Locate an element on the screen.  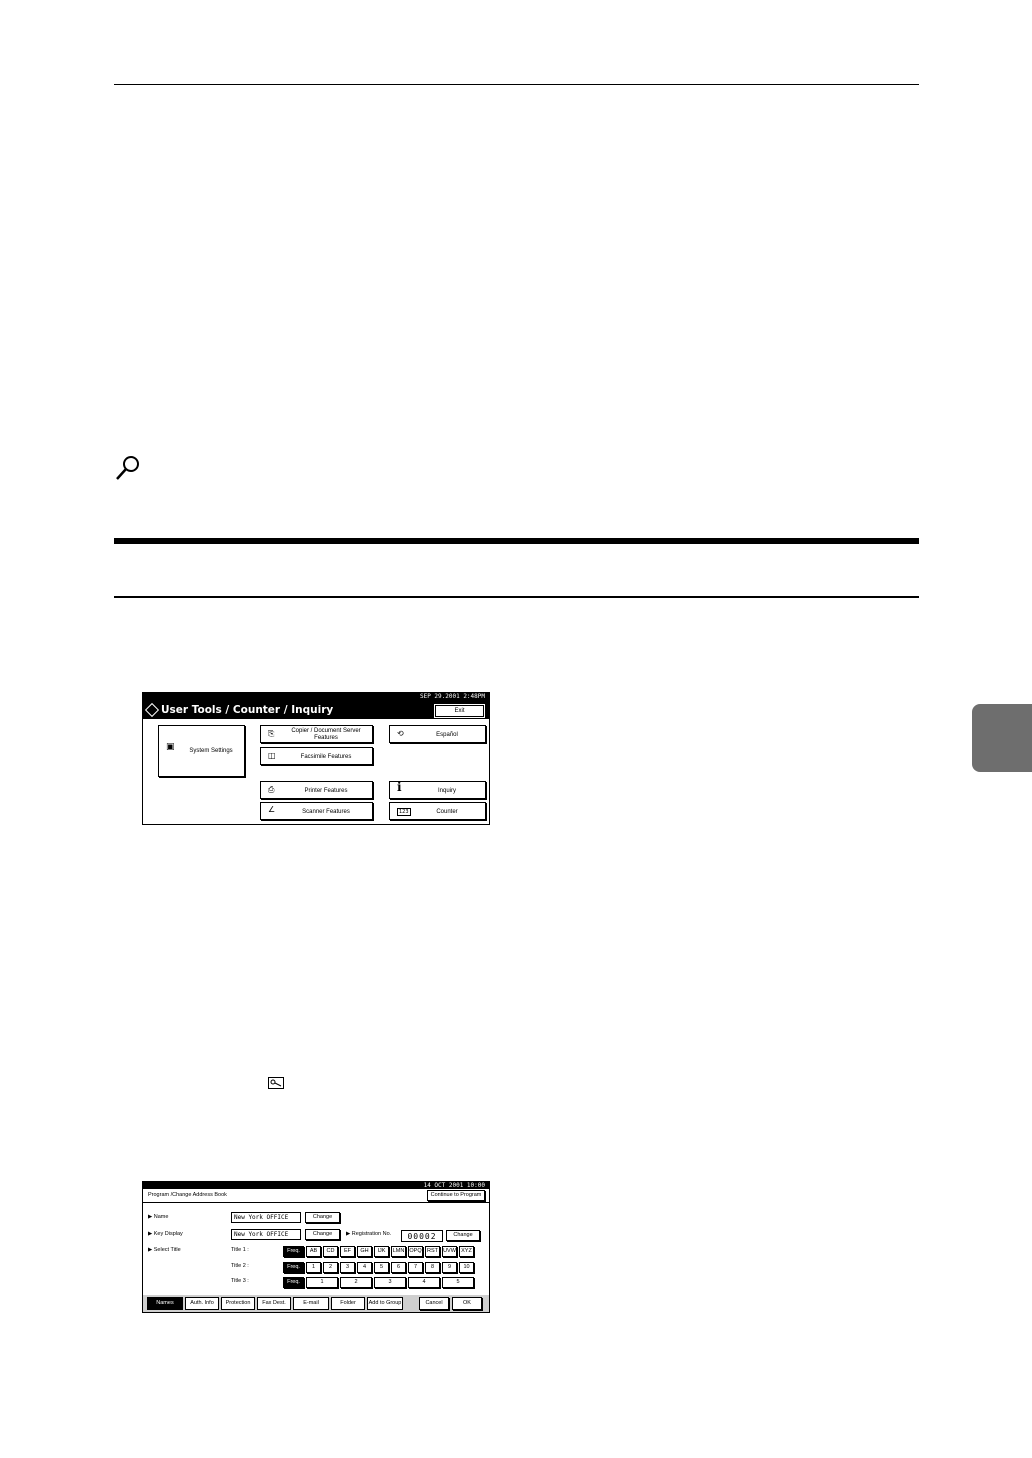
counter-icon: 123 is located at coordinates (404, 812).